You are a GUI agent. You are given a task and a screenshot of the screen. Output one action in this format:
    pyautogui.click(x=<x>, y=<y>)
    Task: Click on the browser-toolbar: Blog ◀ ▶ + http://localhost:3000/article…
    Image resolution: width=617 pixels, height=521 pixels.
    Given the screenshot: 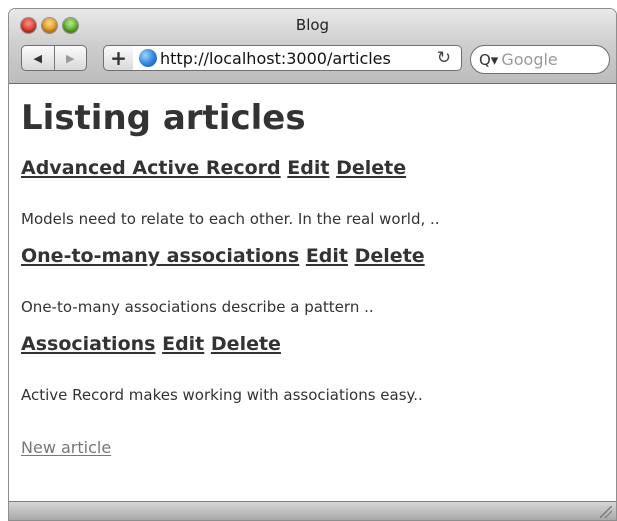 What is the action you would take?
    pyautogui.click(x=312, y=46)
    